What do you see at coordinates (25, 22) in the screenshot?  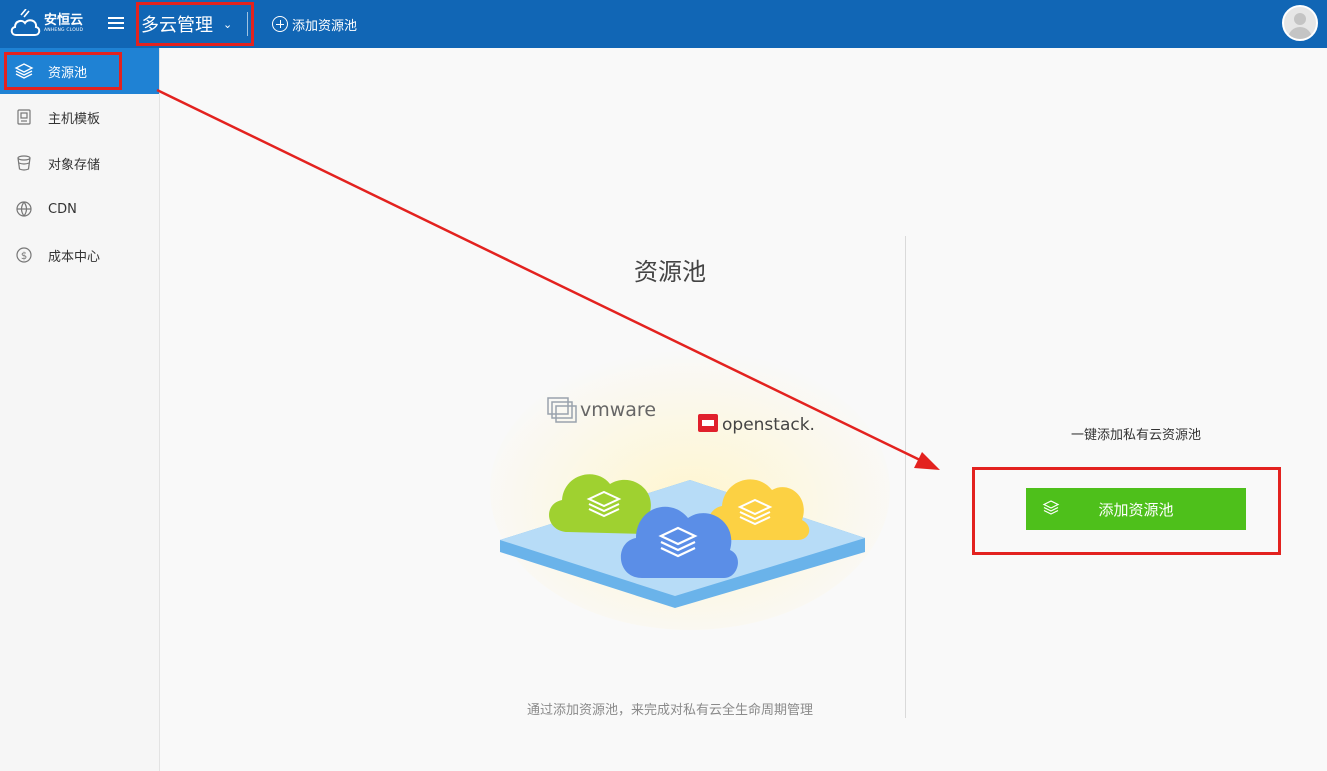 I see `cloud-logo-icon` at bounding box center [25, 22].